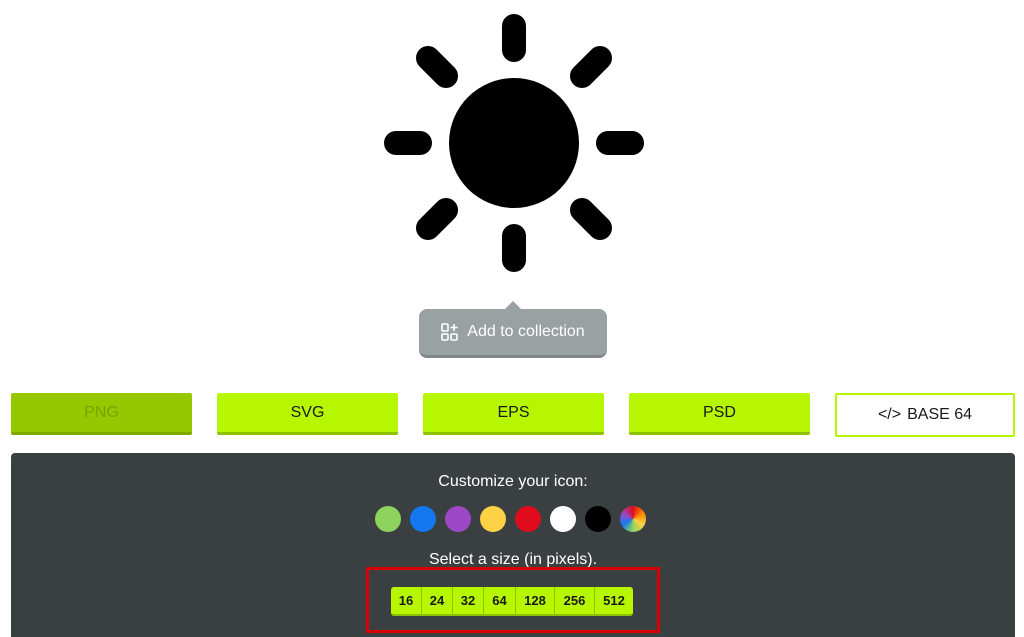 This screenshot has height=637, width=1024. I want to click on eps-button: EPS, so click(513, 414).